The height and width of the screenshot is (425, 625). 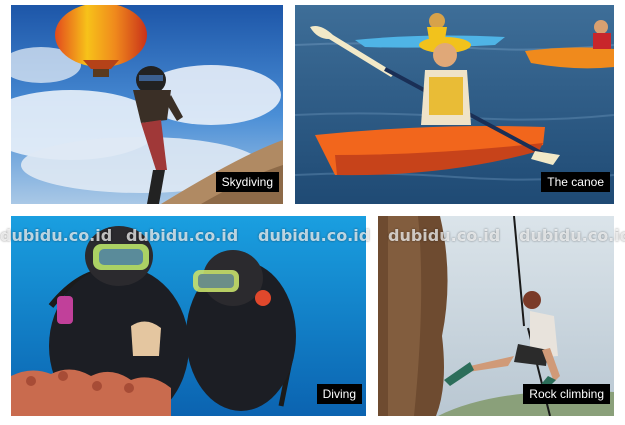 I want to click on caption-diving: Diving, so click(x=339, y=394).